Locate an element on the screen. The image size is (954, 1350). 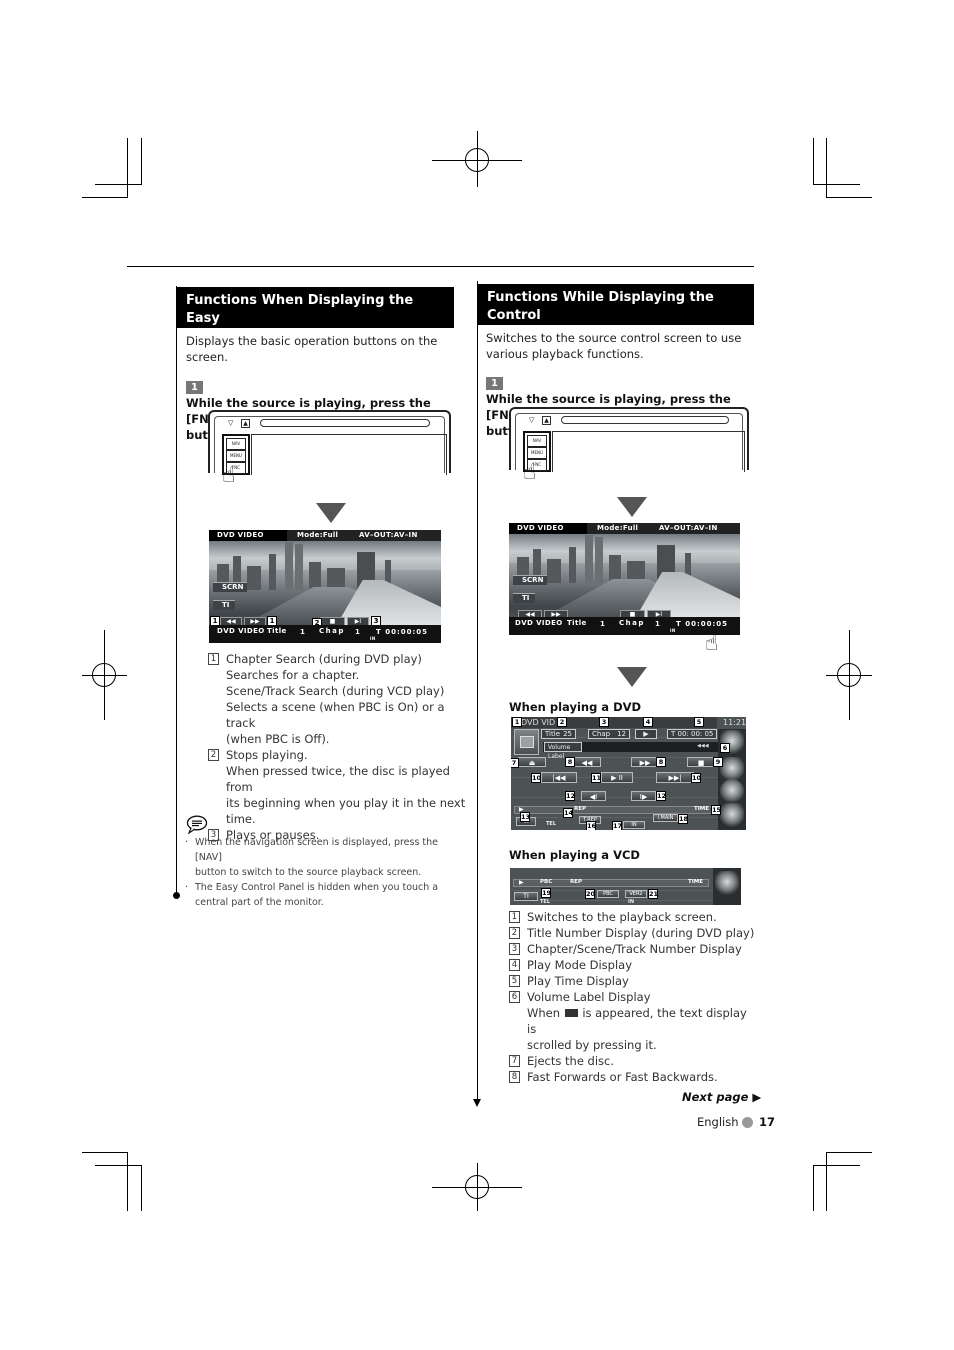
item-line: Chapter/Scene/Track Number Display is located at coordinates (634, 949).